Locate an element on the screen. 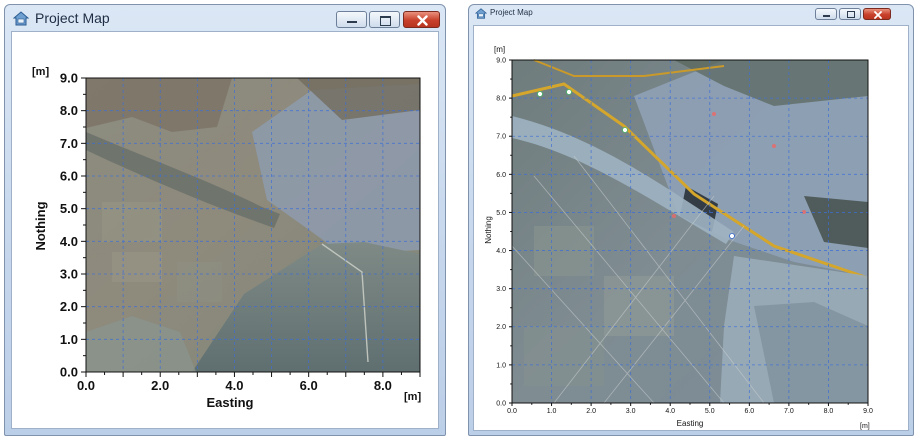  x-tick-marks is located at coordinates (253, 374).